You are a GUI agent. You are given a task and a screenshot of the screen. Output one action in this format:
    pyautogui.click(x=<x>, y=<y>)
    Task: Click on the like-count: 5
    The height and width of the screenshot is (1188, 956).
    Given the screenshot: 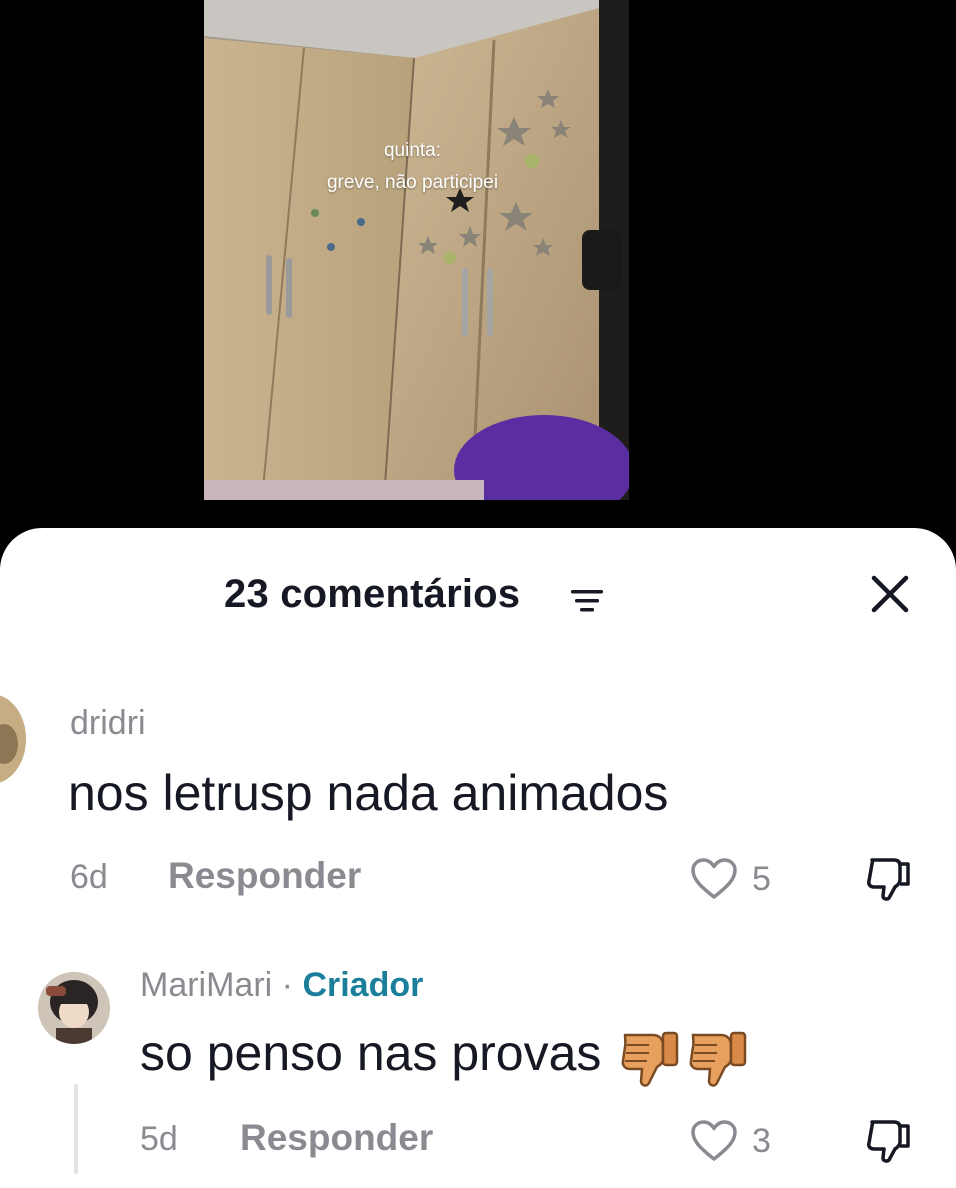 What is the action you would take?
    pyautogui.click(x=761, y=879)
    